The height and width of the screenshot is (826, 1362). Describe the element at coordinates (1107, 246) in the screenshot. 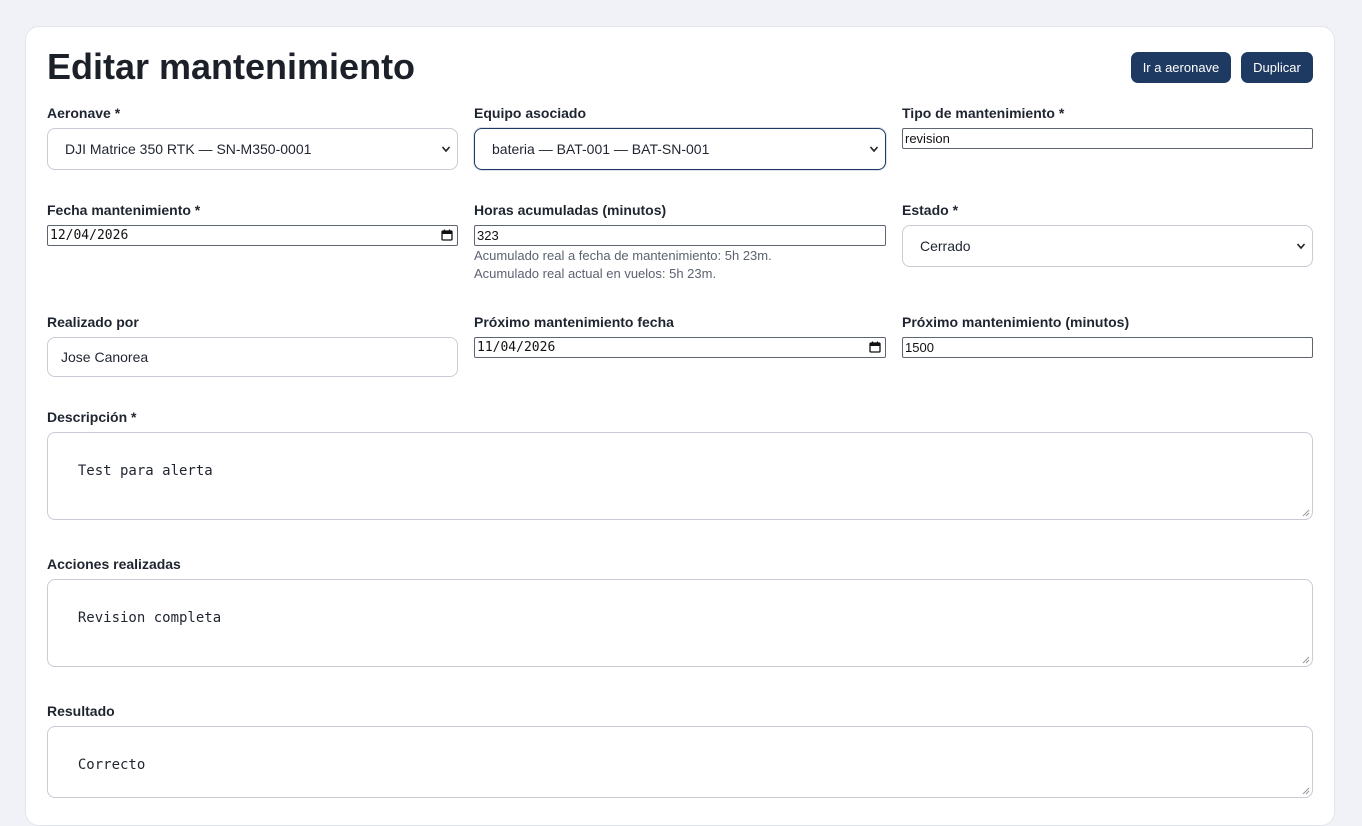

I see `estado-select: Cerrado` at that location.